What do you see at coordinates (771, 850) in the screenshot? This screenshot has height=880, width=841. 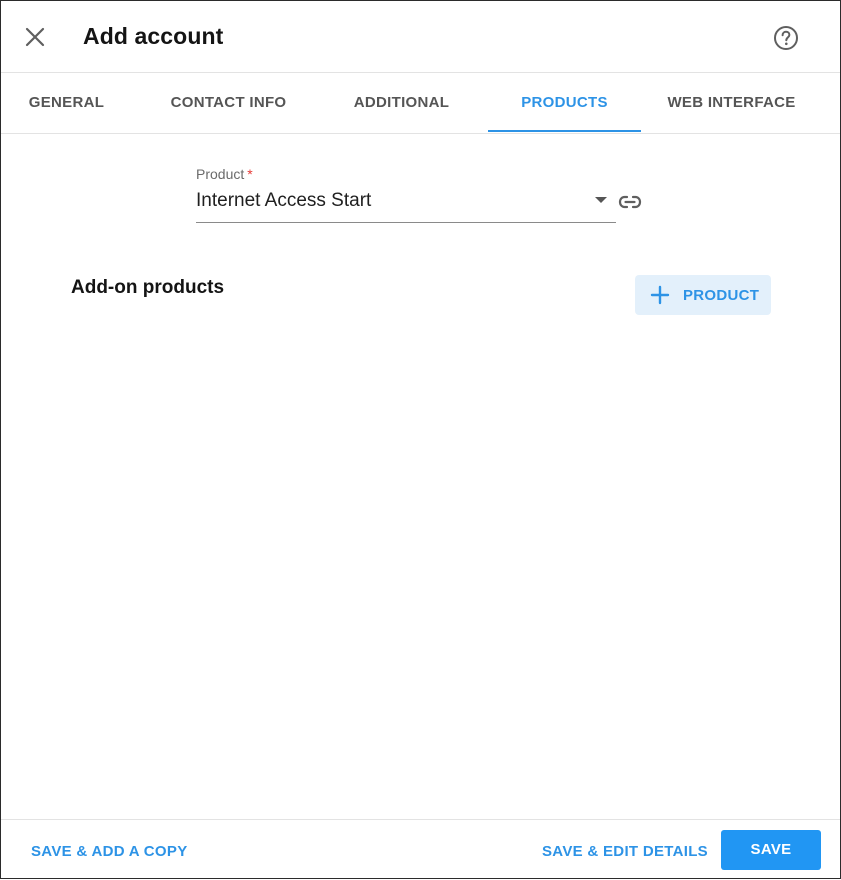 I see `save-button: SAVE` at bounding box center [771, 850].